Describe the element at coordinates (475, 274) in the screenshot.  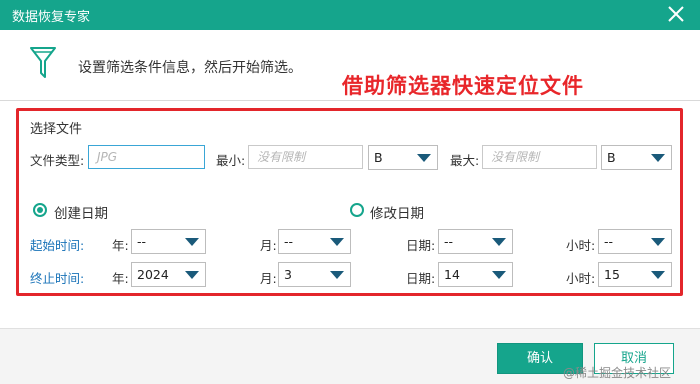
I see `end-day-select: 14` at that location.